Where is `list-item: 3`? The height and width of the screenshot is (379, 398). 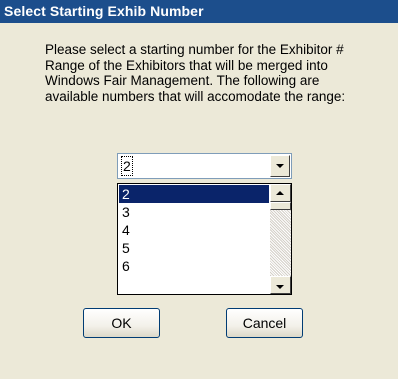
list-item: 3 is located at coordinates (194, 212).